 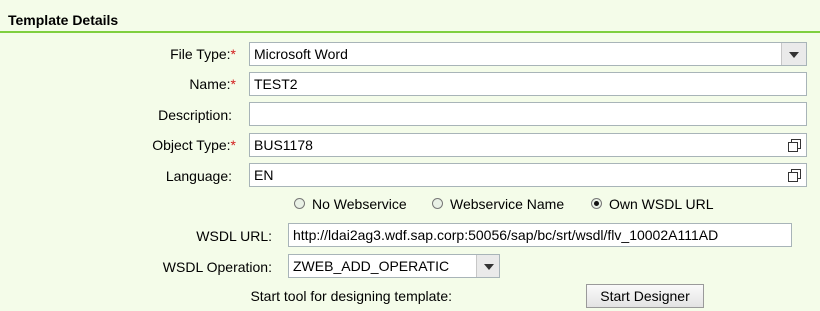 I want to click on wsdl-operation-value: ZWEB_ADD_OPERATIC, so click(x=371, y=266).